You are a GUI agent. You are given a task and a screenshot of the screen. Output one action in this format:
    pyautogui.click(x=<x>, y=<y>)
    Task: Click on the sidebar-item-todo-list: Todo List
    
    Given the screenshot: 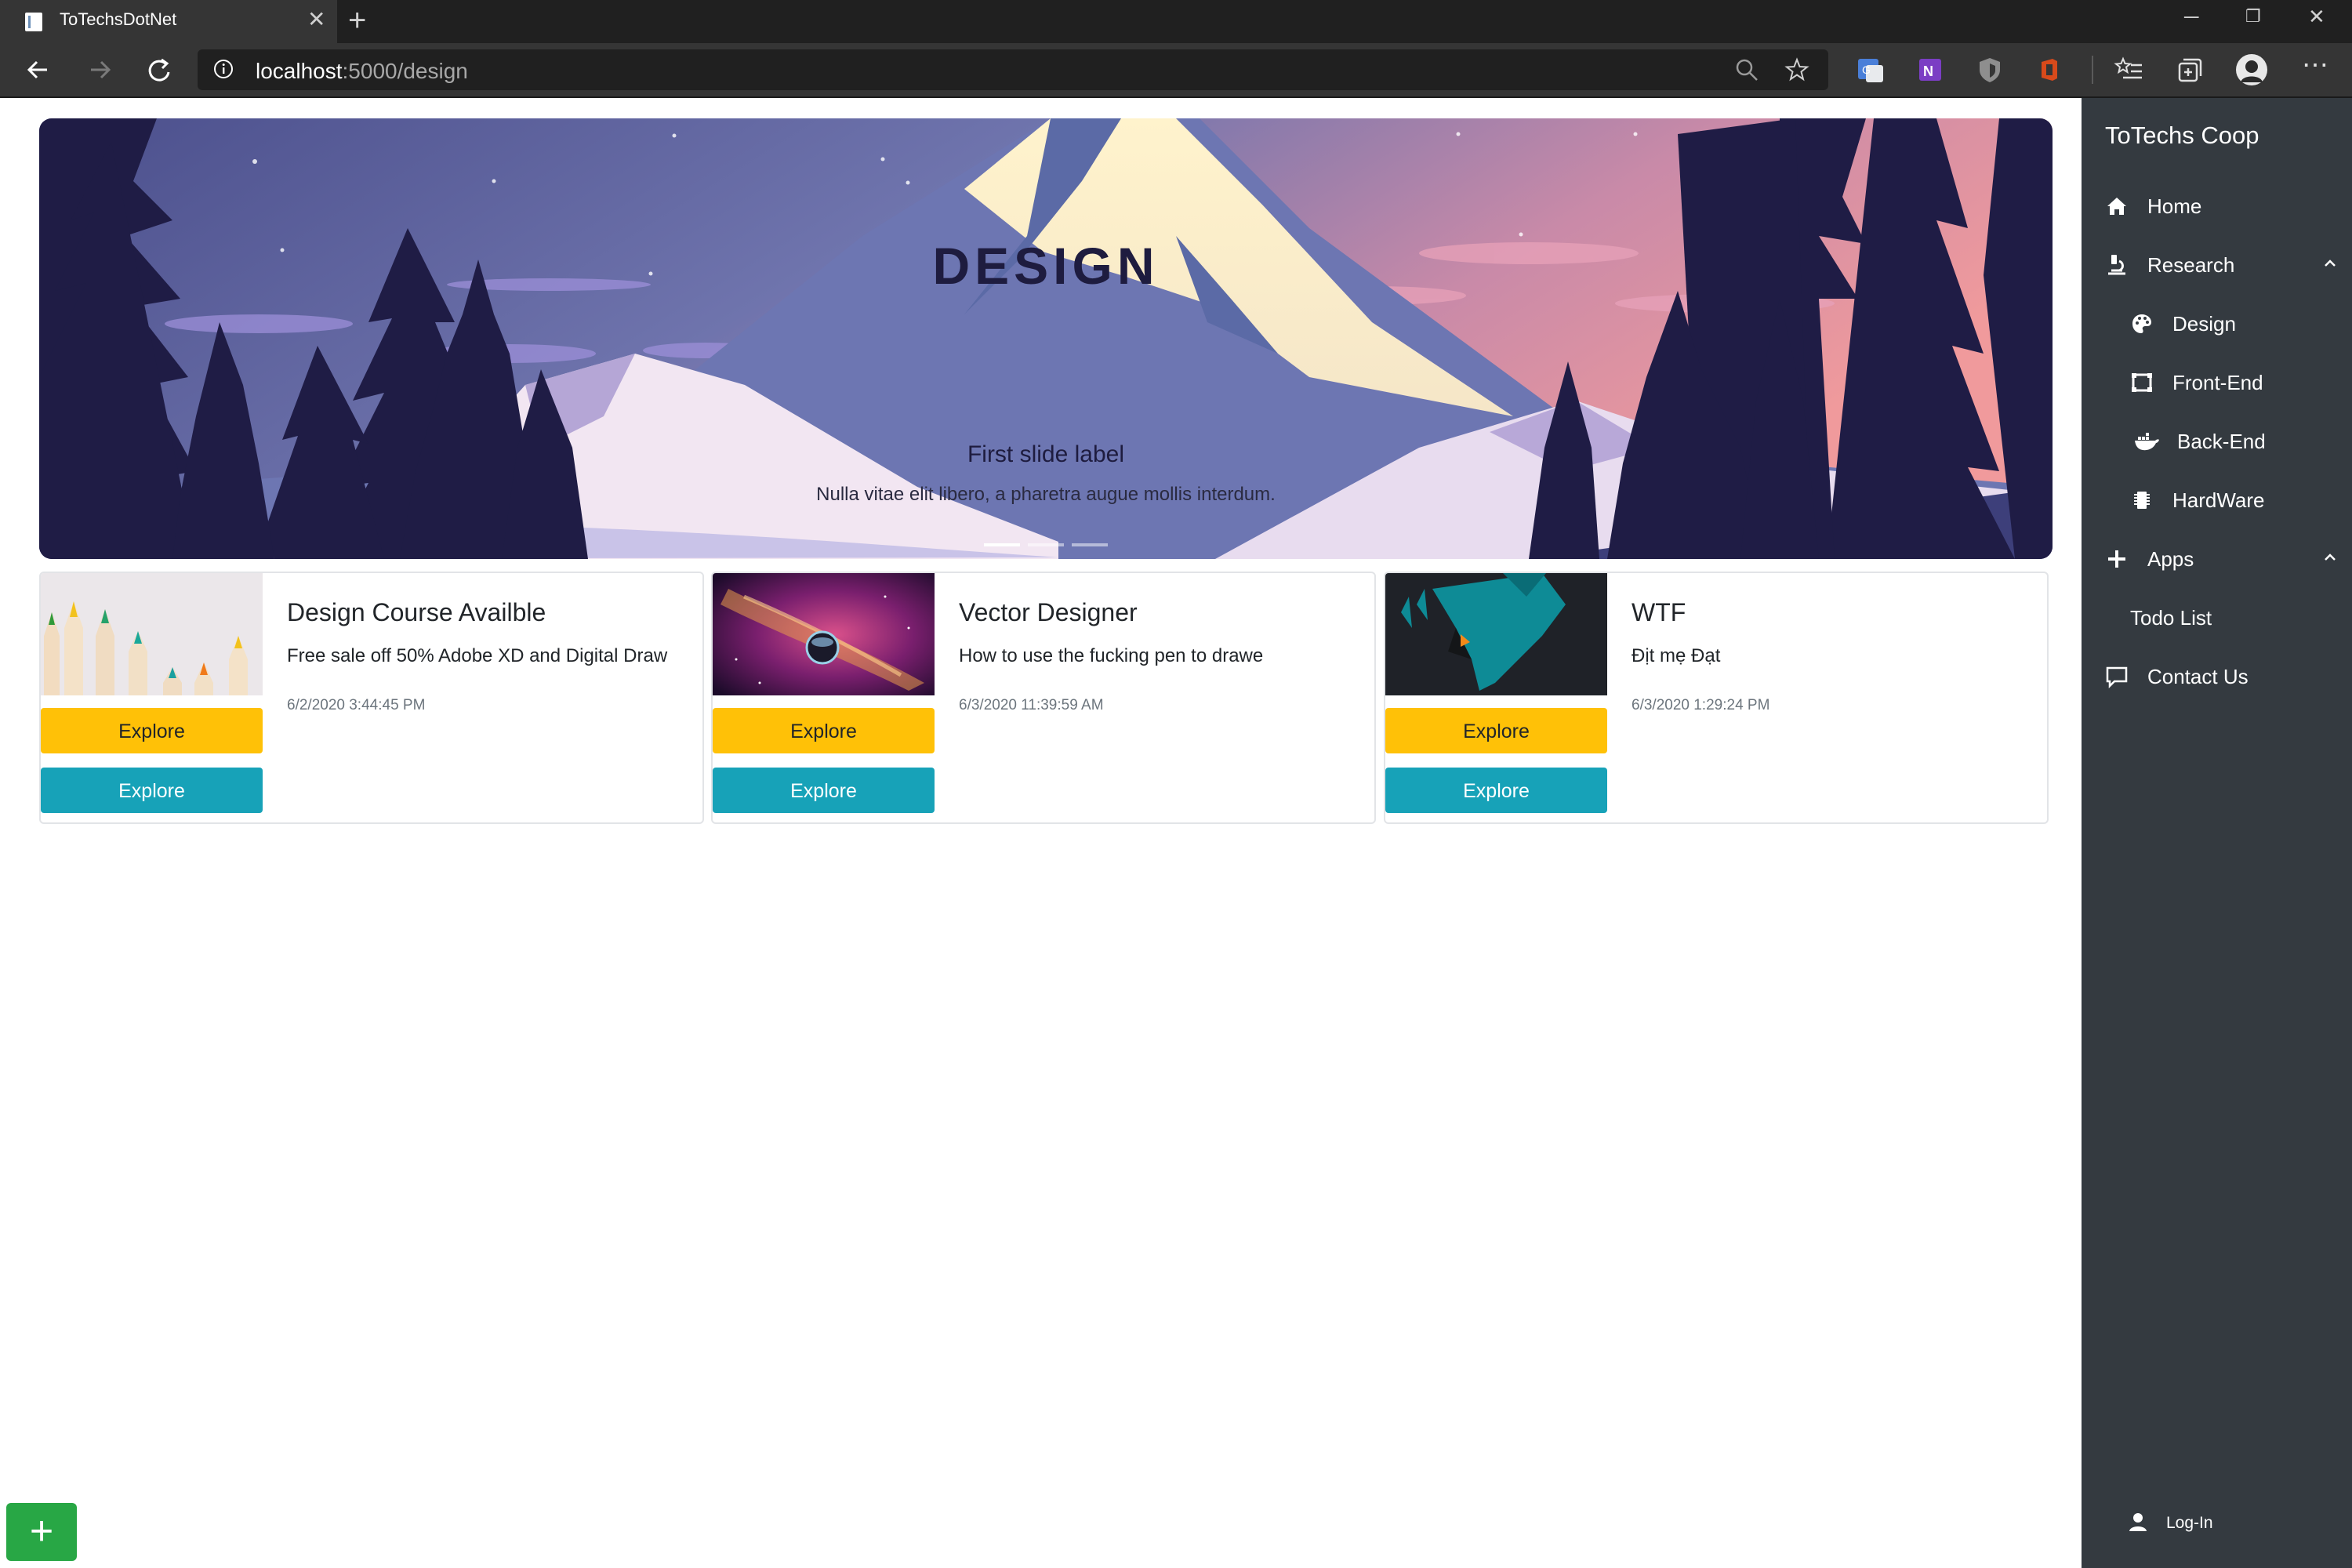 What is the action you would take?
    pyautogui.click(x=2217, y=617)
    